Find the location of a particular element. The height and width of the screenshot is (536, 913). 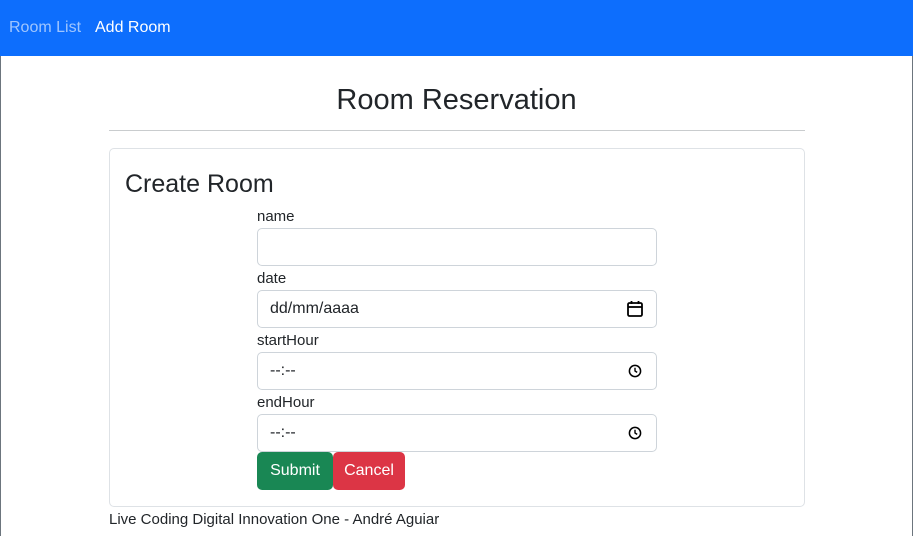

start-hour-input-value: --:-- is located at coordinates (283, 370).